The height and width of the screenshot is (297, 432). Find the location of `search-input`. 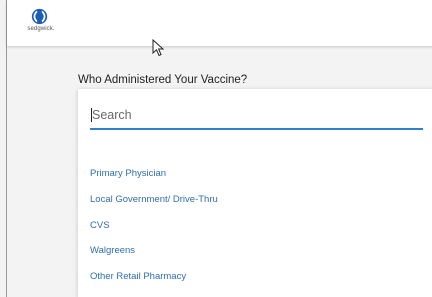

search-input is located at coordinates (256, 115).